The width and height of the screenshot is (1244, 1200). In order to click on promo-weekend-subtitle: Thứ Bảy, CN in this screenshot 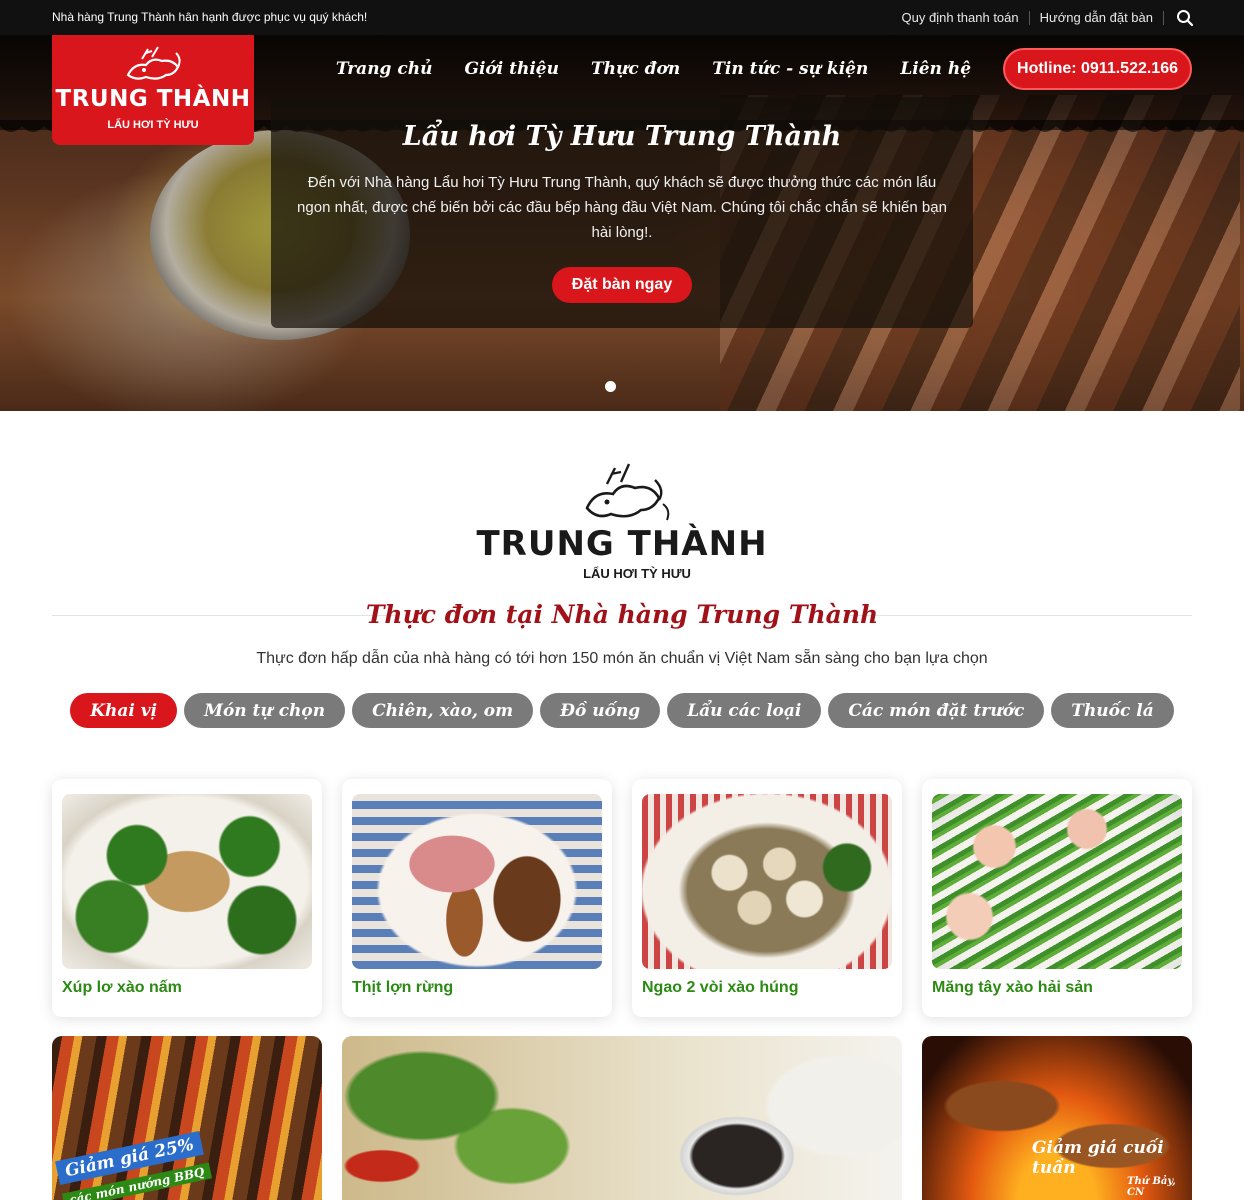, I will do `click(1151, 1187)`.